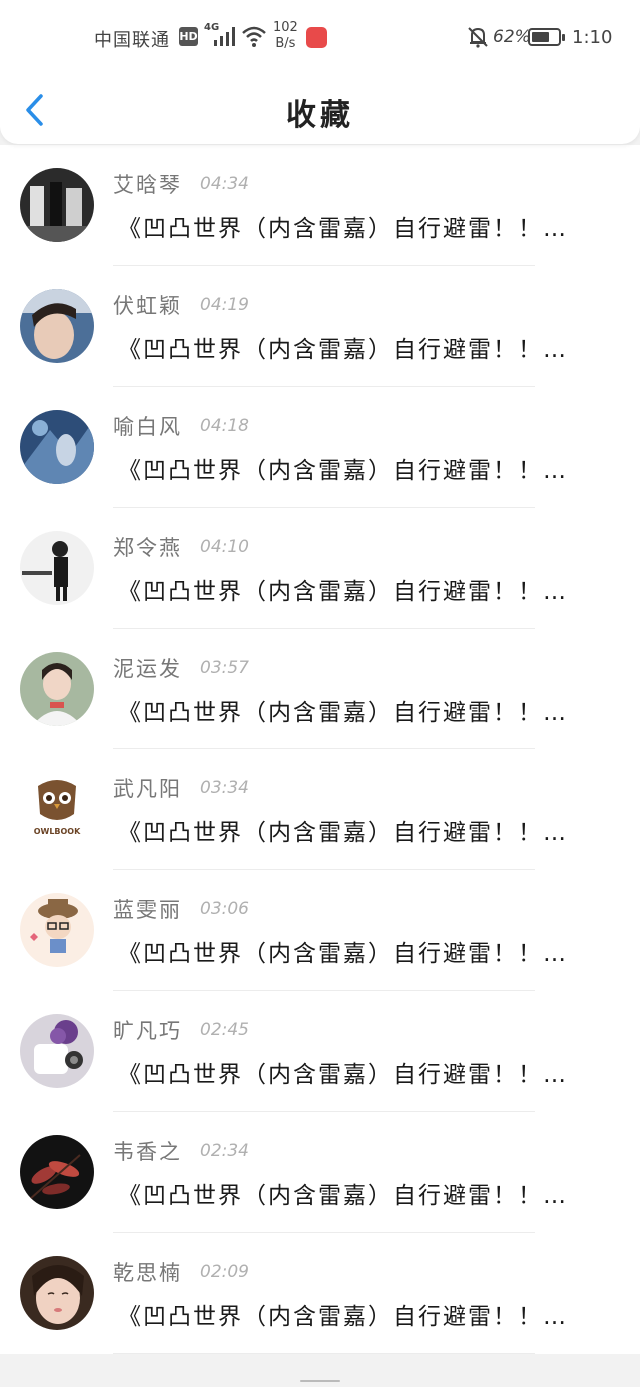 This screenshot has width=640, height=1387. I want to click on network-speed-unit: B/s, so click(285, 43).